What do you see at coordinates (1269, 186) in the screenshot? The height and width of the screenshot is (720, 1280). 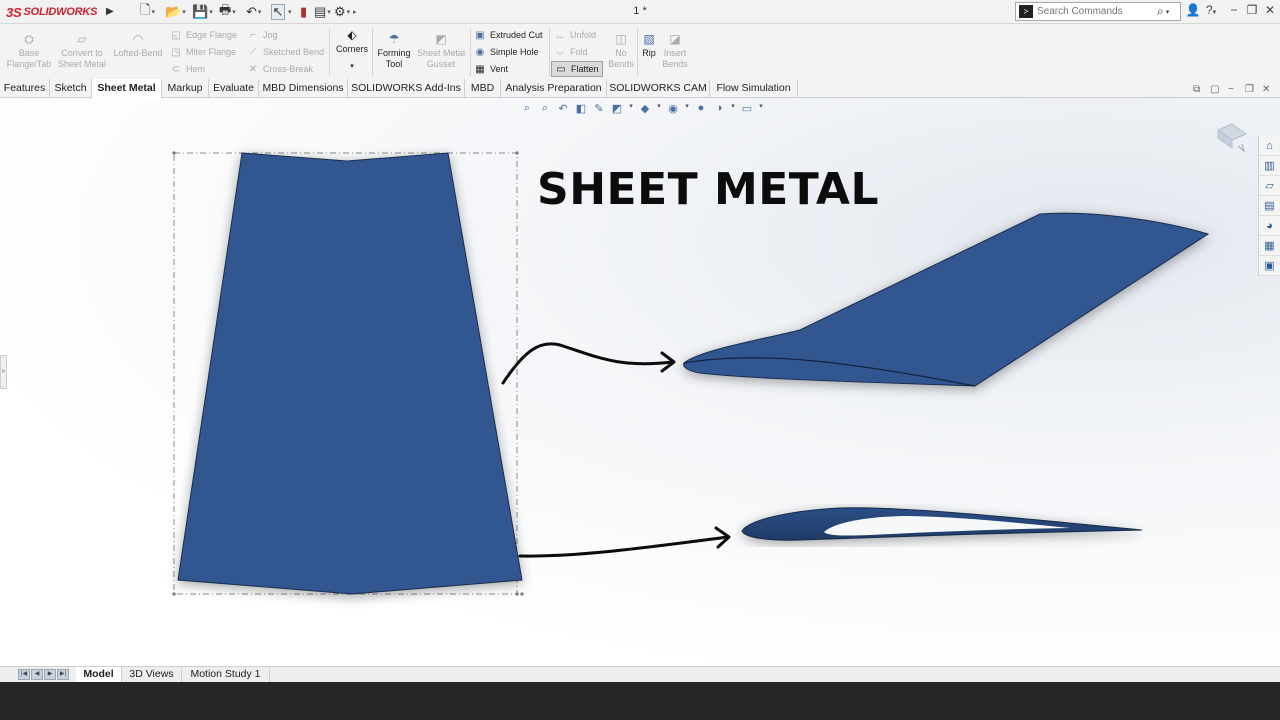 I see `file-explorer-icon: ▱` at bounding box center [1269, 186].